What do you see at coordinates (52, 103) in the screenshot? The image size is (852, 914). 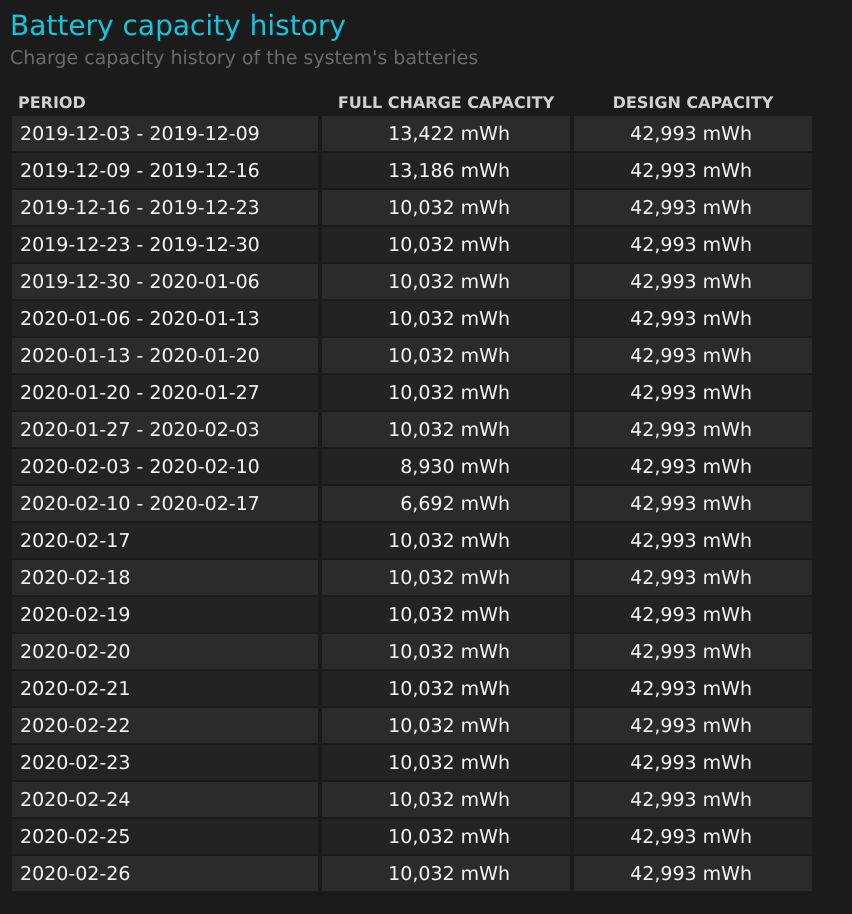 I see `column-header: PERIOD` at bounding box center [52, 103].